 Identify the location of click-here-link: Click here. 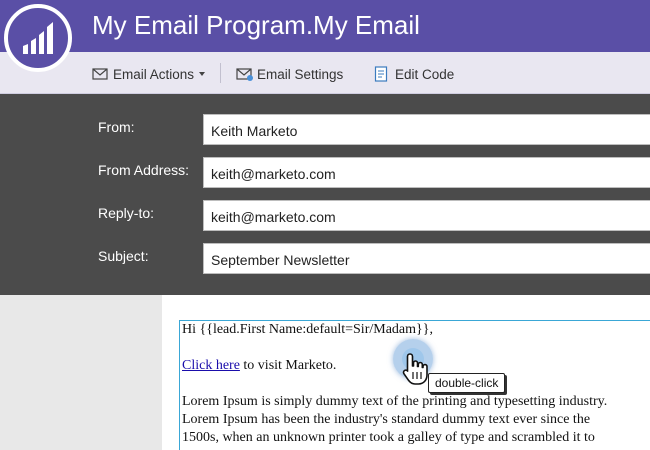
(211, 365).